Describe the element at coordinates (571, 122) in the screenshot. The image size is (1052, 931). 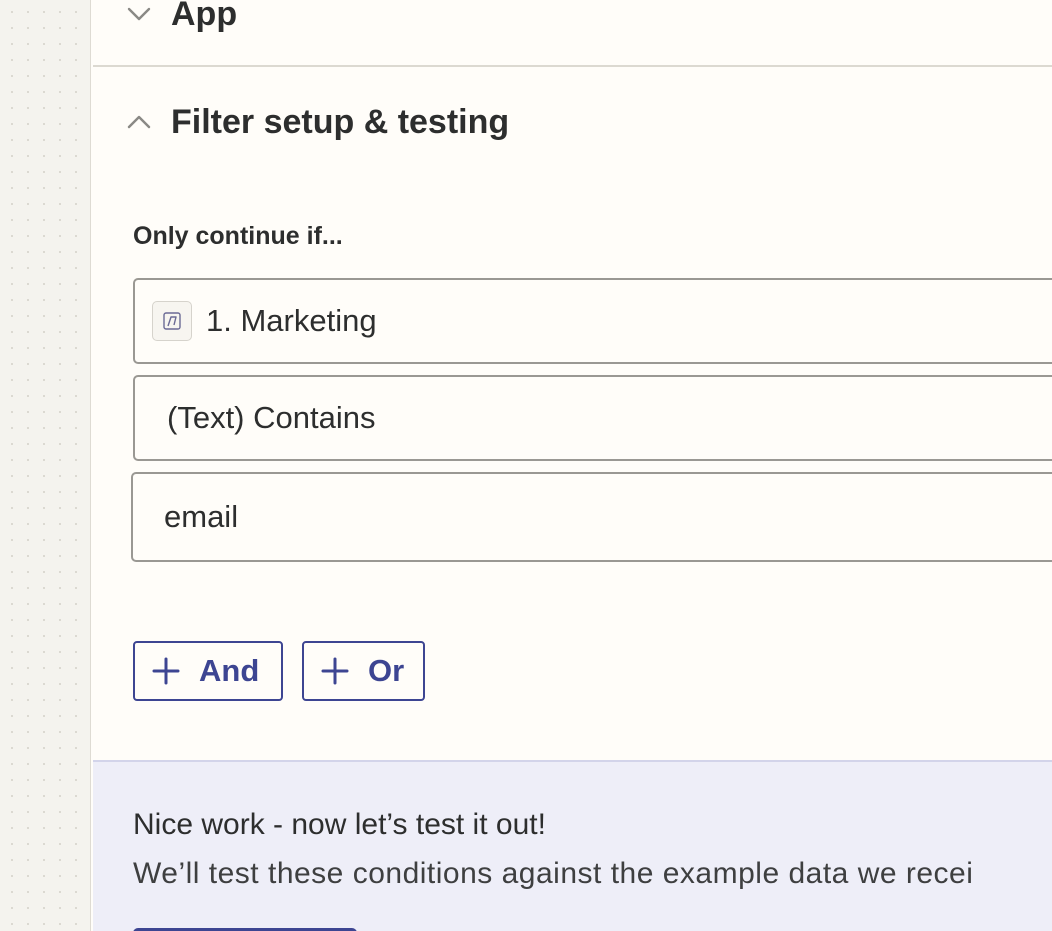
I see `section-header-filter: Filter setup & testing` at that location.